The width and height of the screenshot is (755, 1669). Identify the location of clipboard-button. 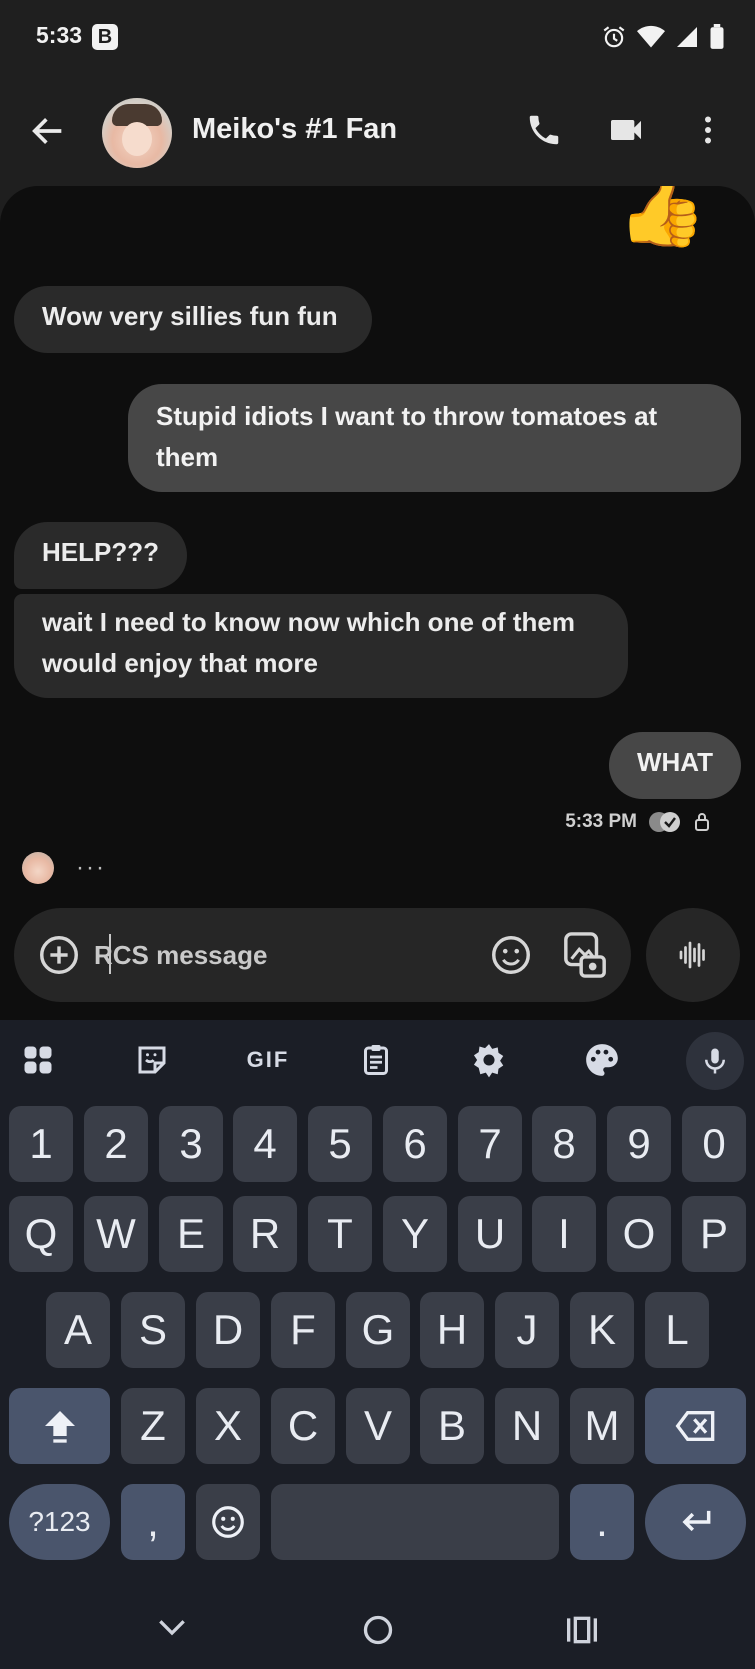
(376, 1060).